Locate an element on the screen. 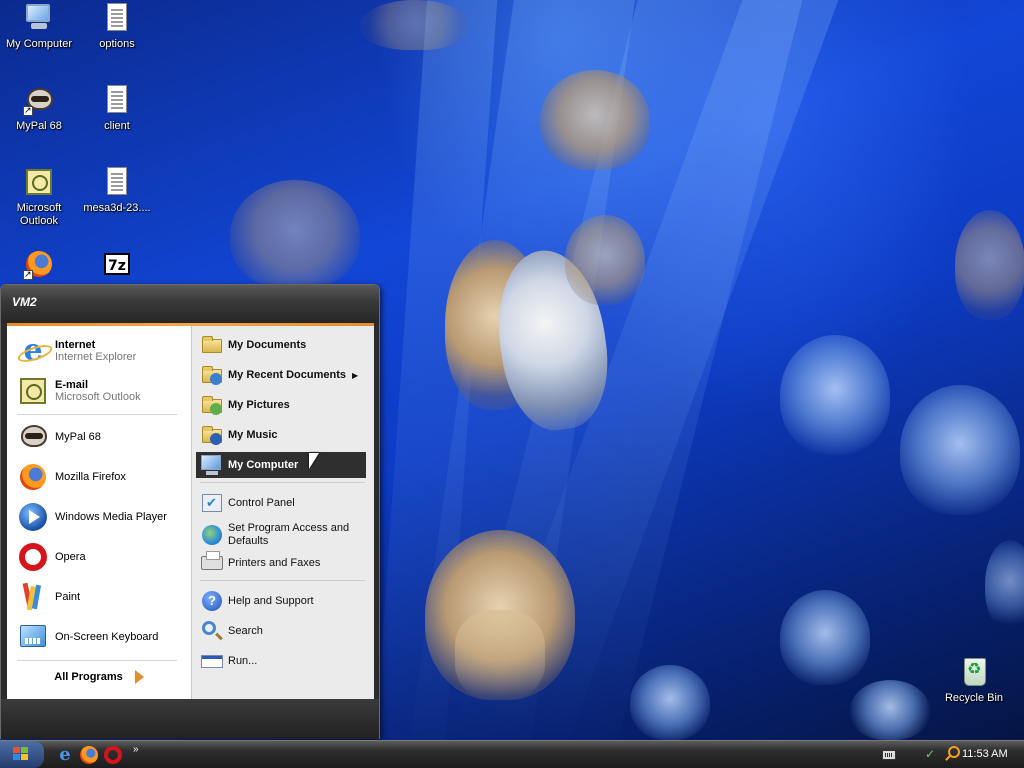 Image resolution: width=1024 pixels, height=768 pixels. search-icon is located at coordinates (212, 631).